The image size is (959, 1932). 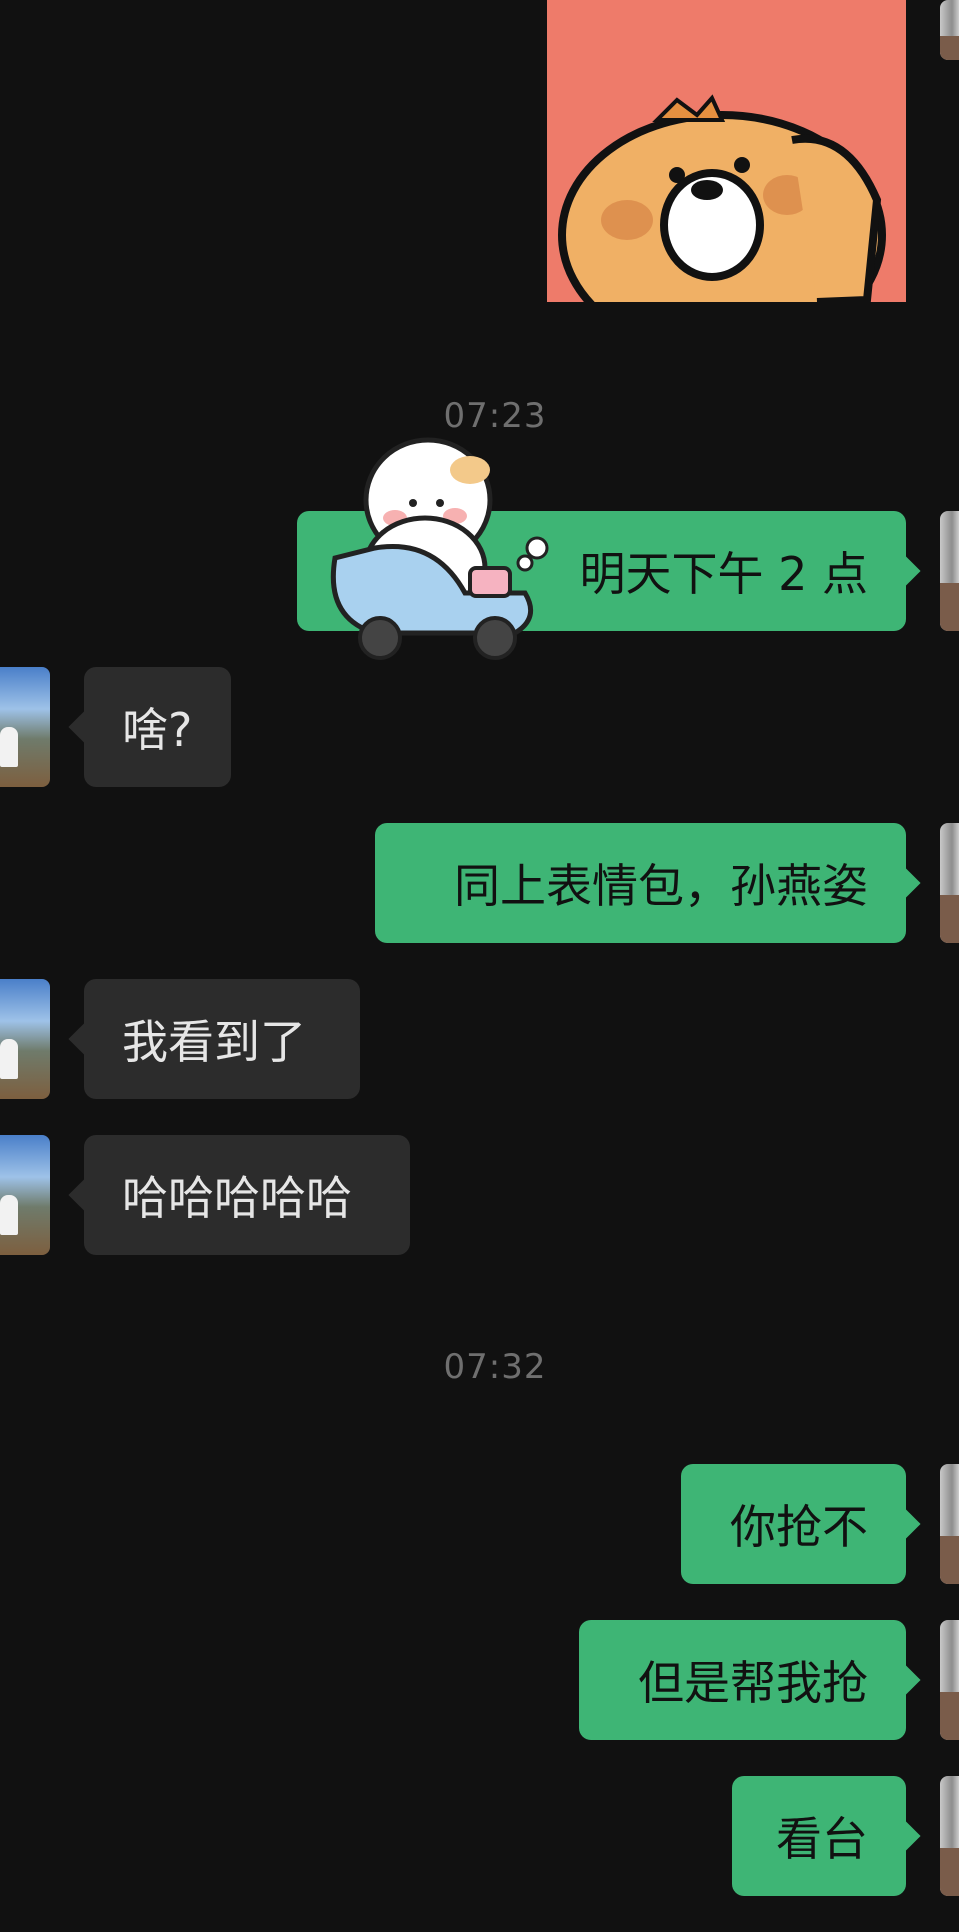 I want to click on message-bubble-outgoing: 你抢不, so click(x=793, y=1524).